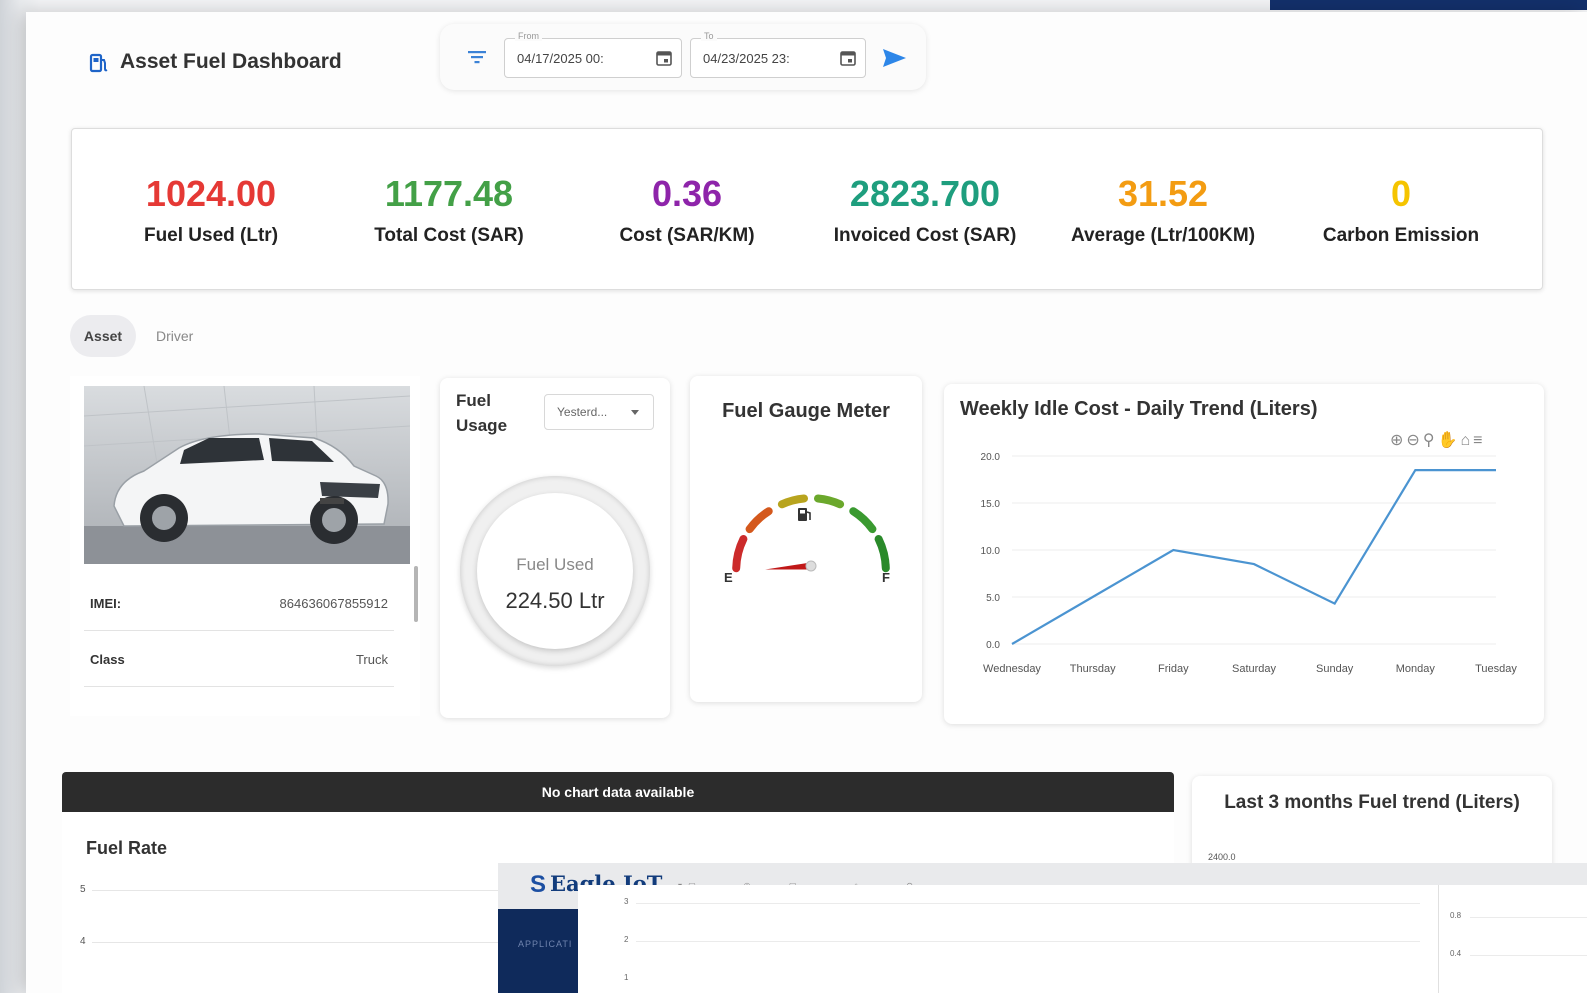 Image resolution: width=1587 pixels, height=993 pixels. Describe the element at coordinates (1012, 669) in the screenshot. I see `x-tick-label: Wednesday` at that location.